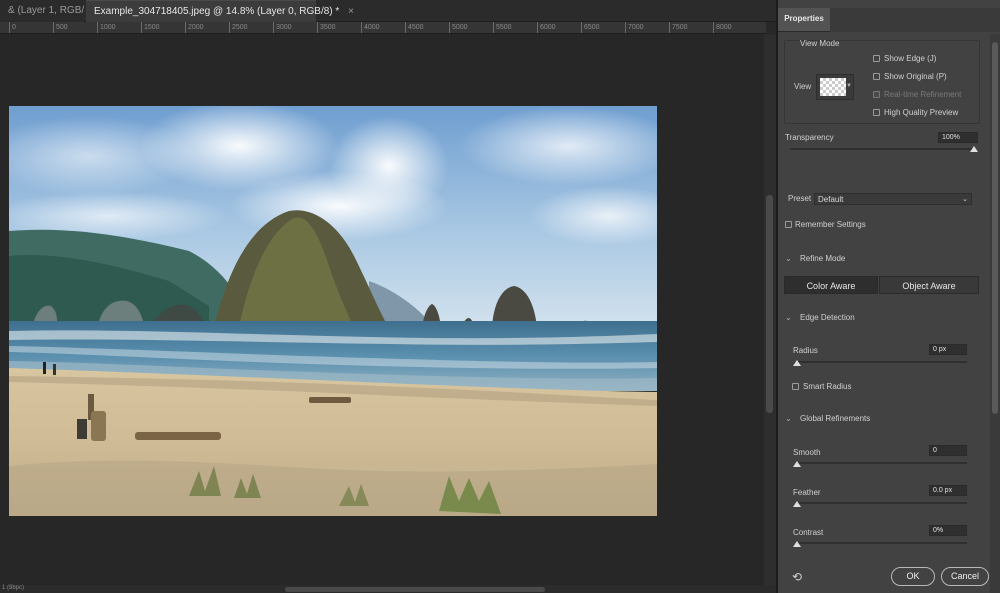 The width and height of the screenshot is (1000, 593). What do you see at coordinates (881, 503) in the screenshot?
I see `feather-slider` at bounding box center [881, 503].